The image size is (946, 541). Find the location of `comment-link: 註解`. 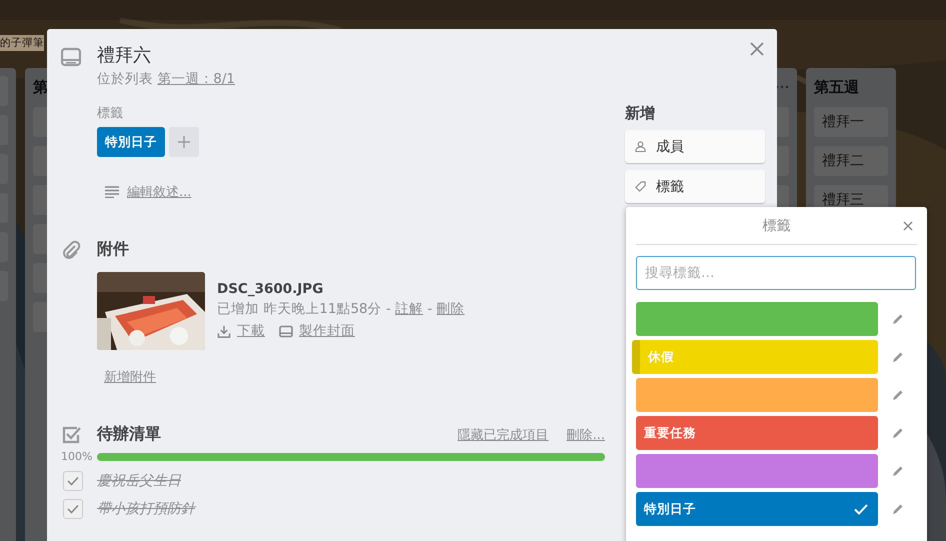

comment-link: 註解 is located at coordinates (409, 309).